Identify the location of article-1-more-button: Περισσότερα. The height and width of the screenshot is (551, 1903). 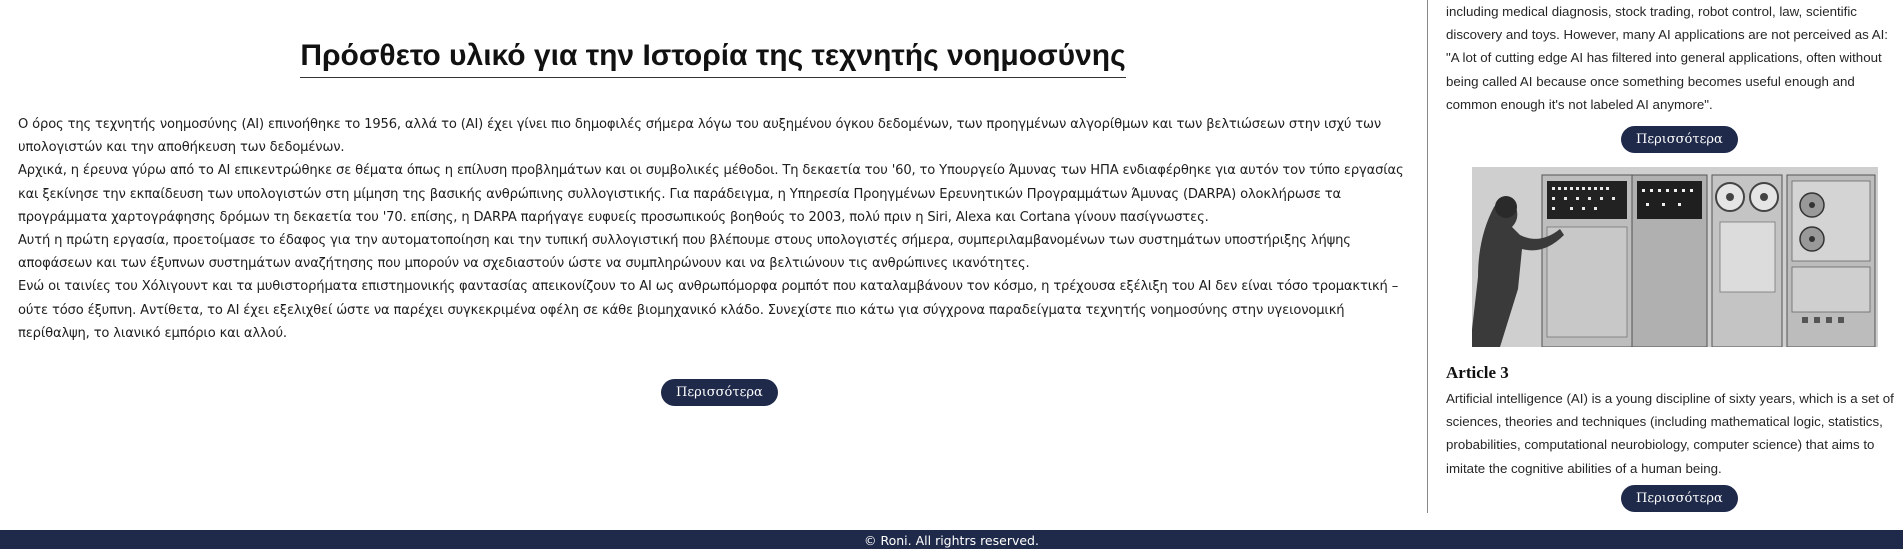
(1679, 139).